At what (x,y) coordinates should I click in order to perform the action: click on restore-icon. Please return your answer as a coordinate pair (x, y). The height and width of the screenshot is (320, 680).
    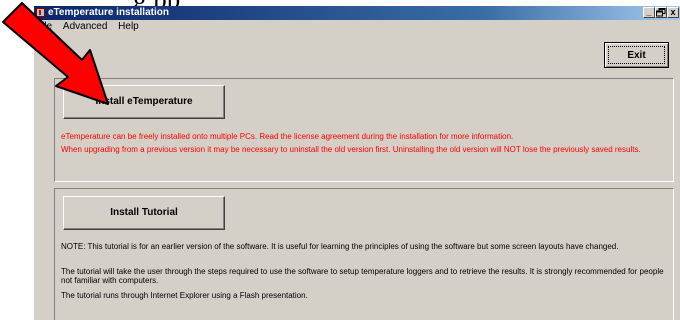
    Looking at the image, I should click on (661, 12).